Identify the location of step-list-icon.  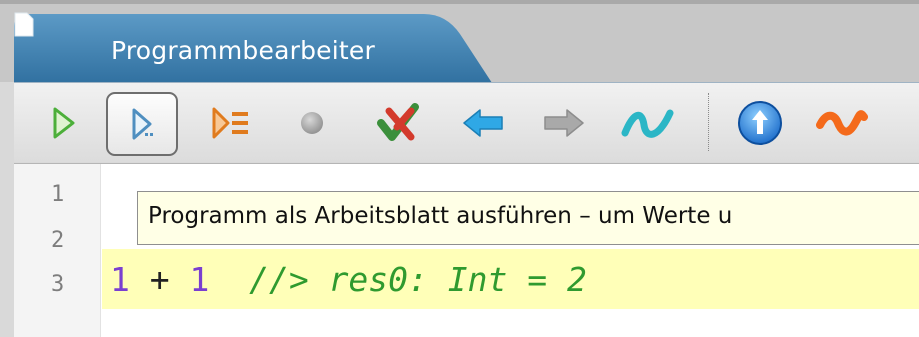
(230, 123).